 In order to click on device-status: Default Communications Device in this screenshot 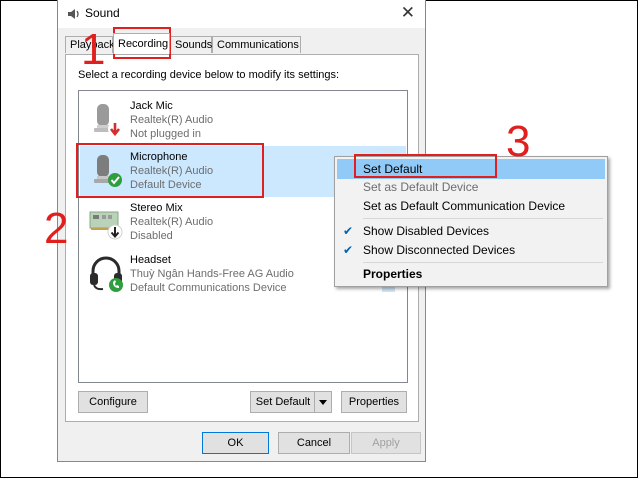, I will do `click(208, 288)`.